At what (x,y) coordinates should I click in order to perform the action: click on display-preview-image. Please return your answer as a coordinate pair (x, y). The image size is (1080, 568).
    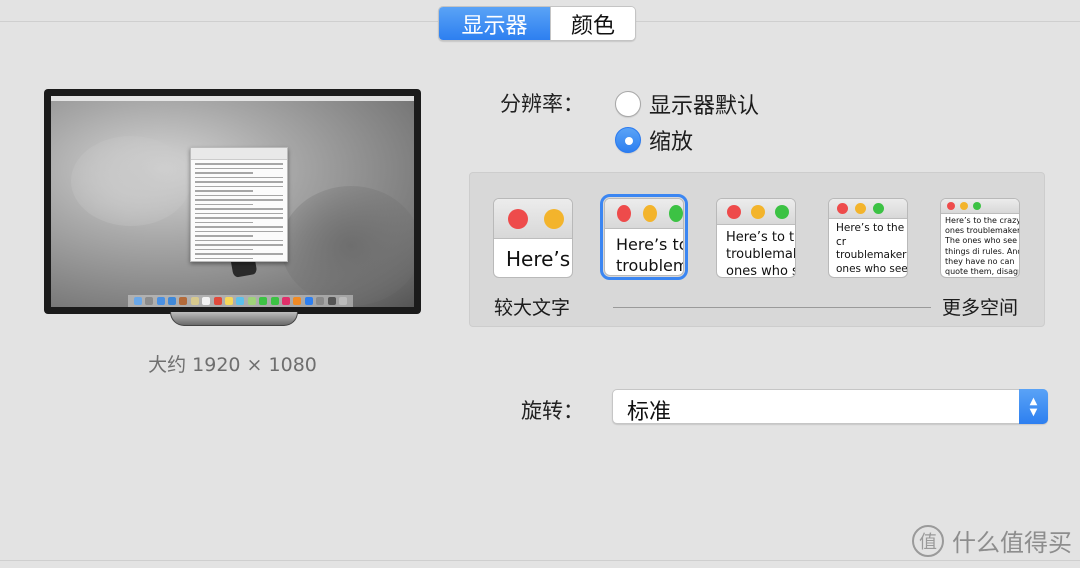
    Looking at the image, I should click on (232, 201).